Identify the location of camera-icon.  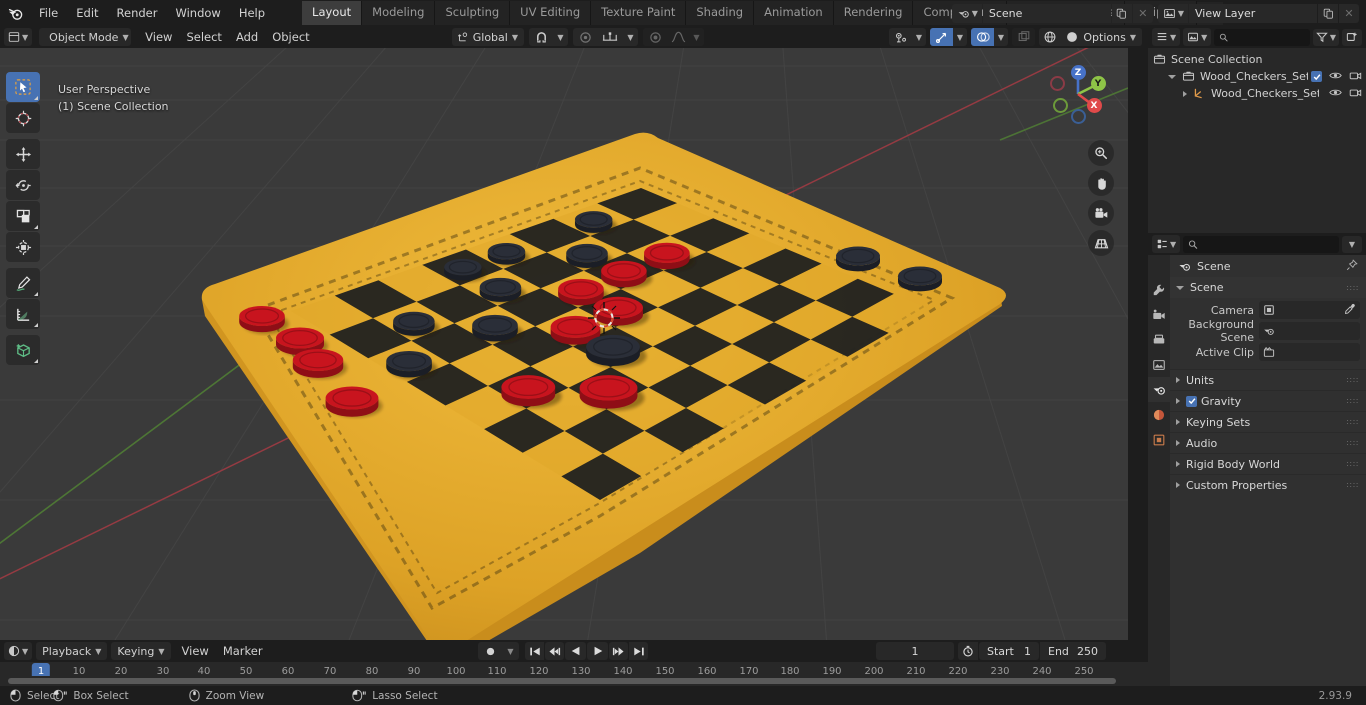
(1355, 77).